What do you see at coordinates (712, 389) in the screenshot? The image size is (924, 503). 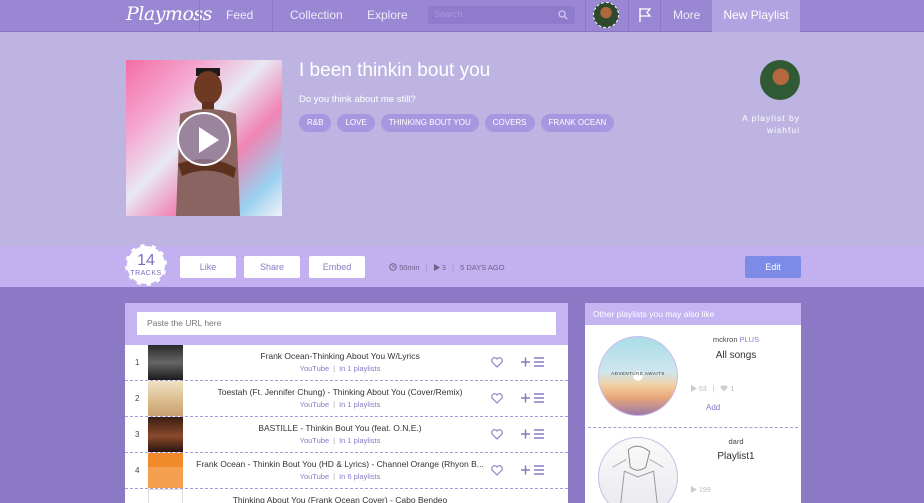 I see `playlist-stats: 63 | 1` at bounding box center [712, 389].